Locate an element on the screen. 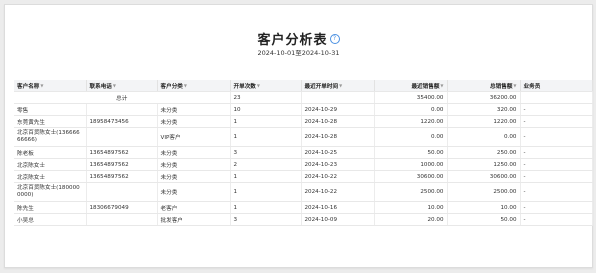 Image resolution: width=596 pixels, height=273 pixels. total-label: 总计 is located at coordinates (122, 97).